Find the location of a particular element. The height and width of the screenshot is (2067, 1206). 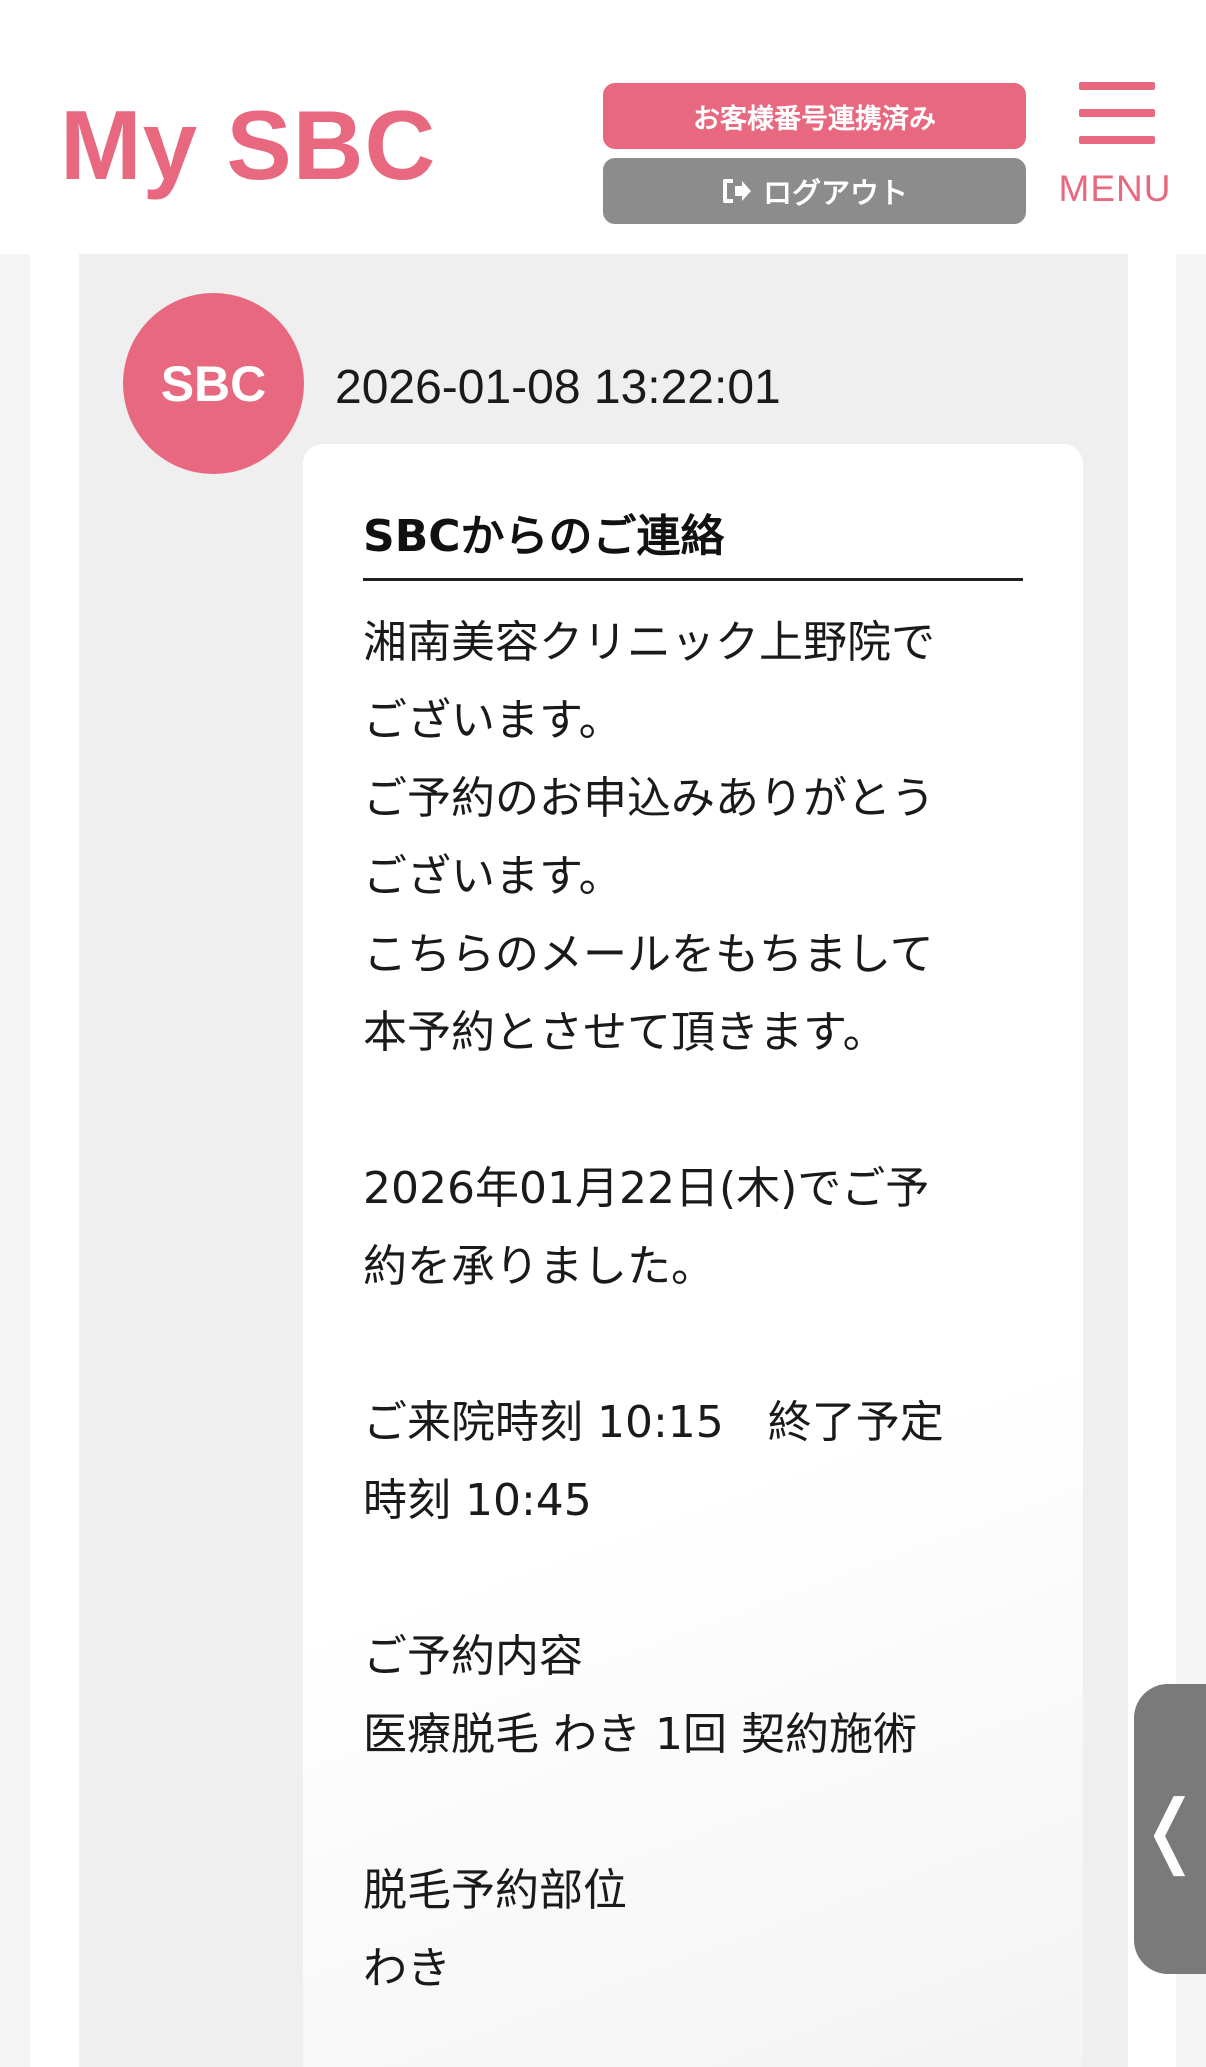

customer-linked-label: お客様番号連携済み is located at coordinates (814, 119).